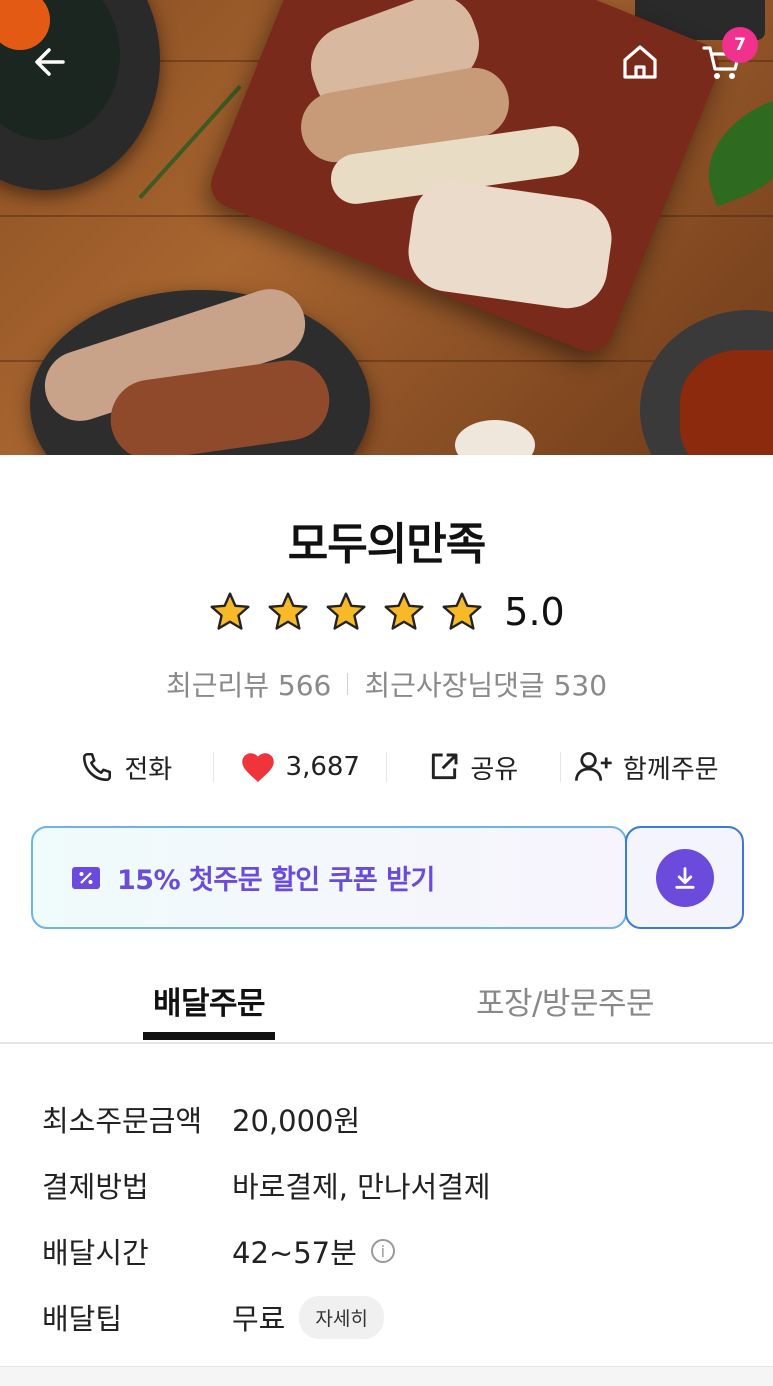 The height and width of the screenshot is (1386, 773). I want to click on call-label: 전화, so click(148, 769).